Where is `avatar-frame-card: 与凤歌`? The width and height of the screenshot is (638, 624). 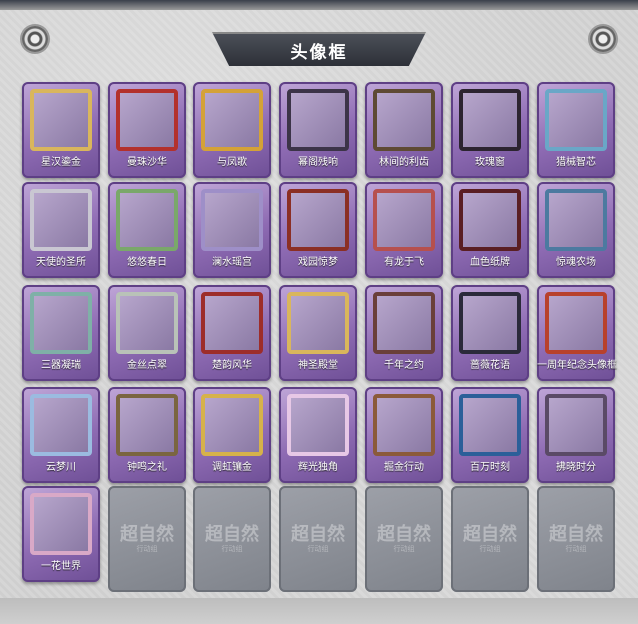 avatar-frame-card: 与凤歌 is located at coordinates (232, 130).